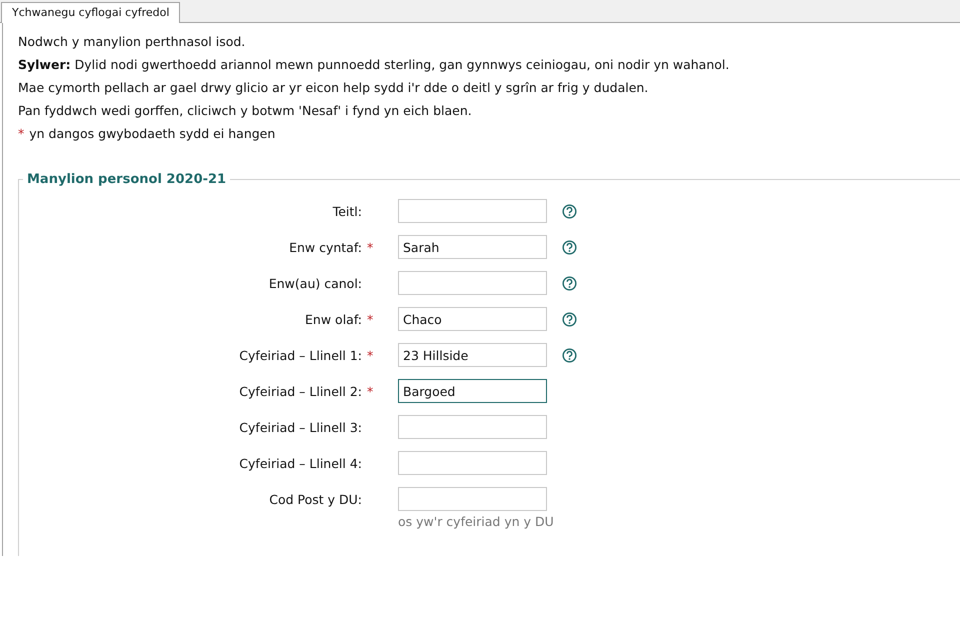 Image resolution: width=960 pixels, height=640 pixels. I want to click on tab: Ychwanegu cyflogai cyfredol, so click(90, 12).